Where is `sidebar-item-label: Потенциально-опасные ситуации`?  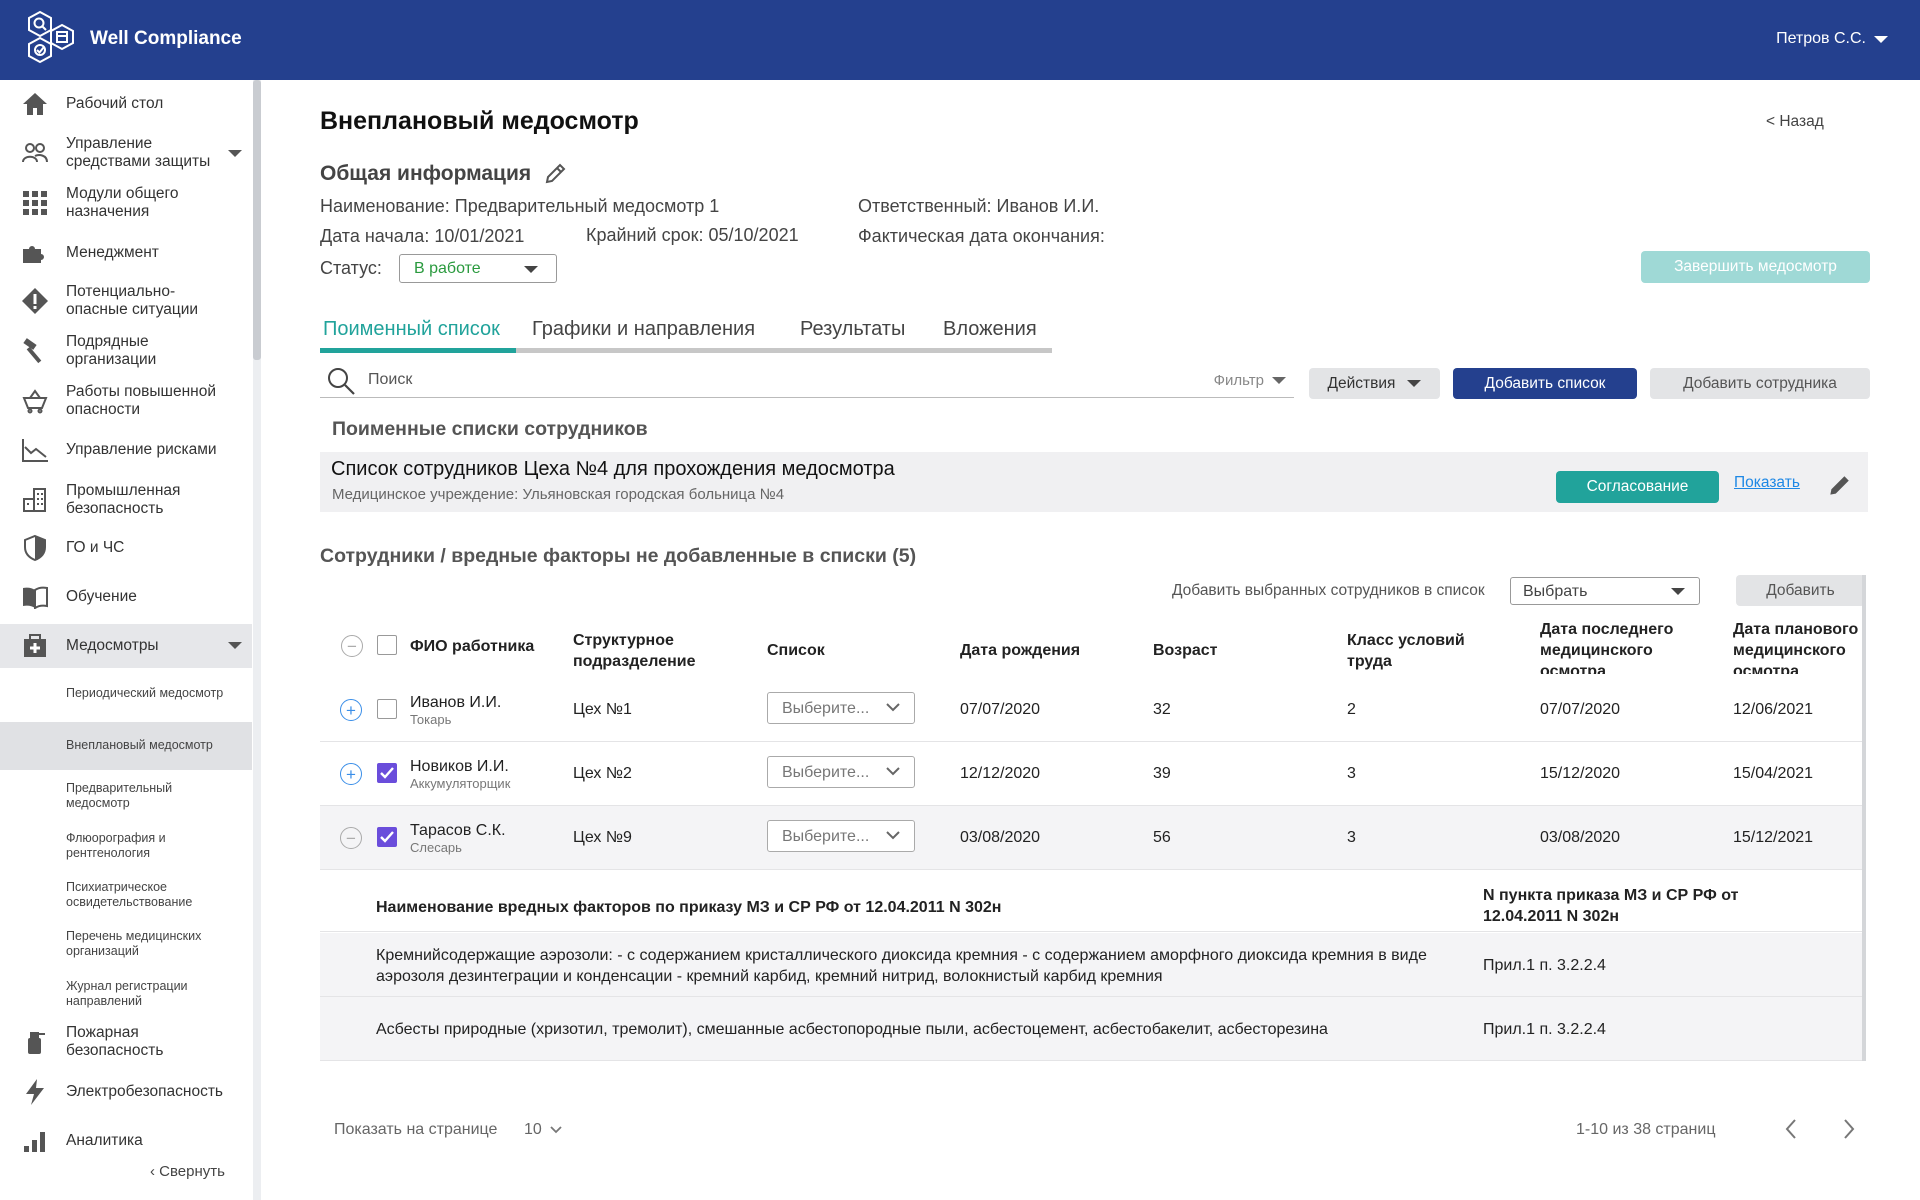
sidebar-item-label: Потенциально-опасные ситуации is located at coordinates (132, 300).